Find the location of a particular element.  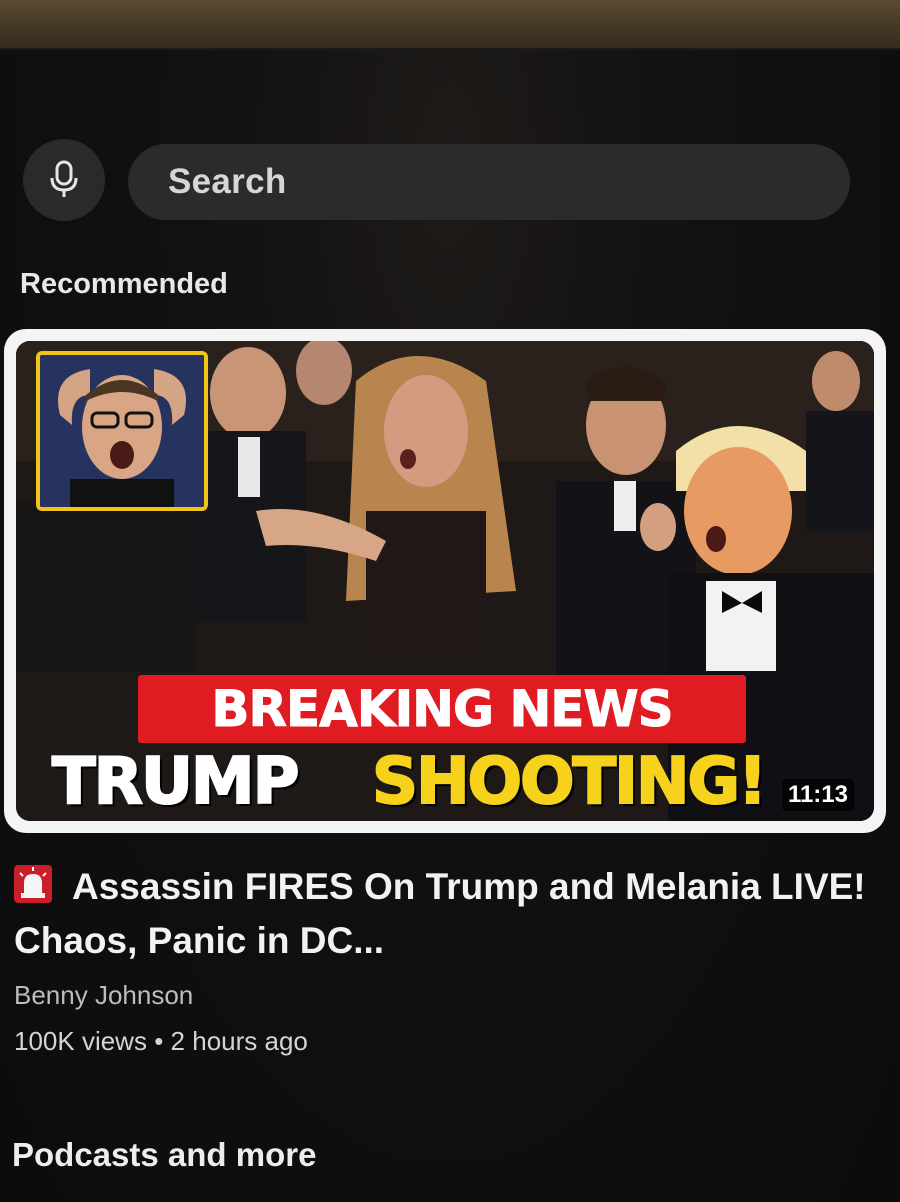

section-heading-podcasts: Podcasts and more is located at coordinates (164, 1154).